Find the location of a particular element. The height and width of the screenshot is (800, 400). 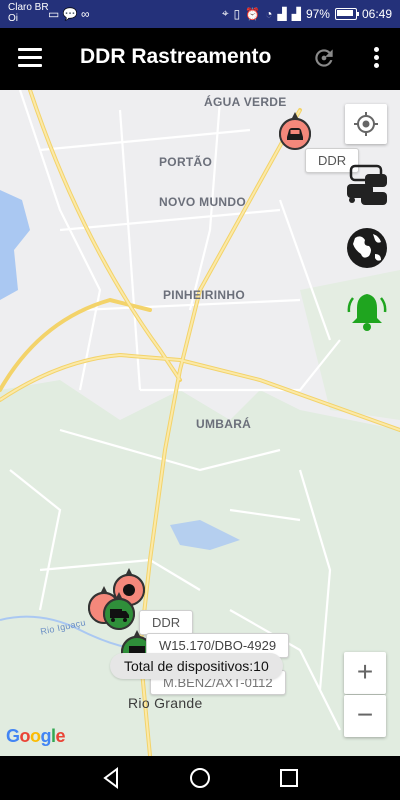

status-right: ⌖ ▯ ⏰ ◔ ▟ ▟ 97% 06:49 is located at coordinates (307, 13).